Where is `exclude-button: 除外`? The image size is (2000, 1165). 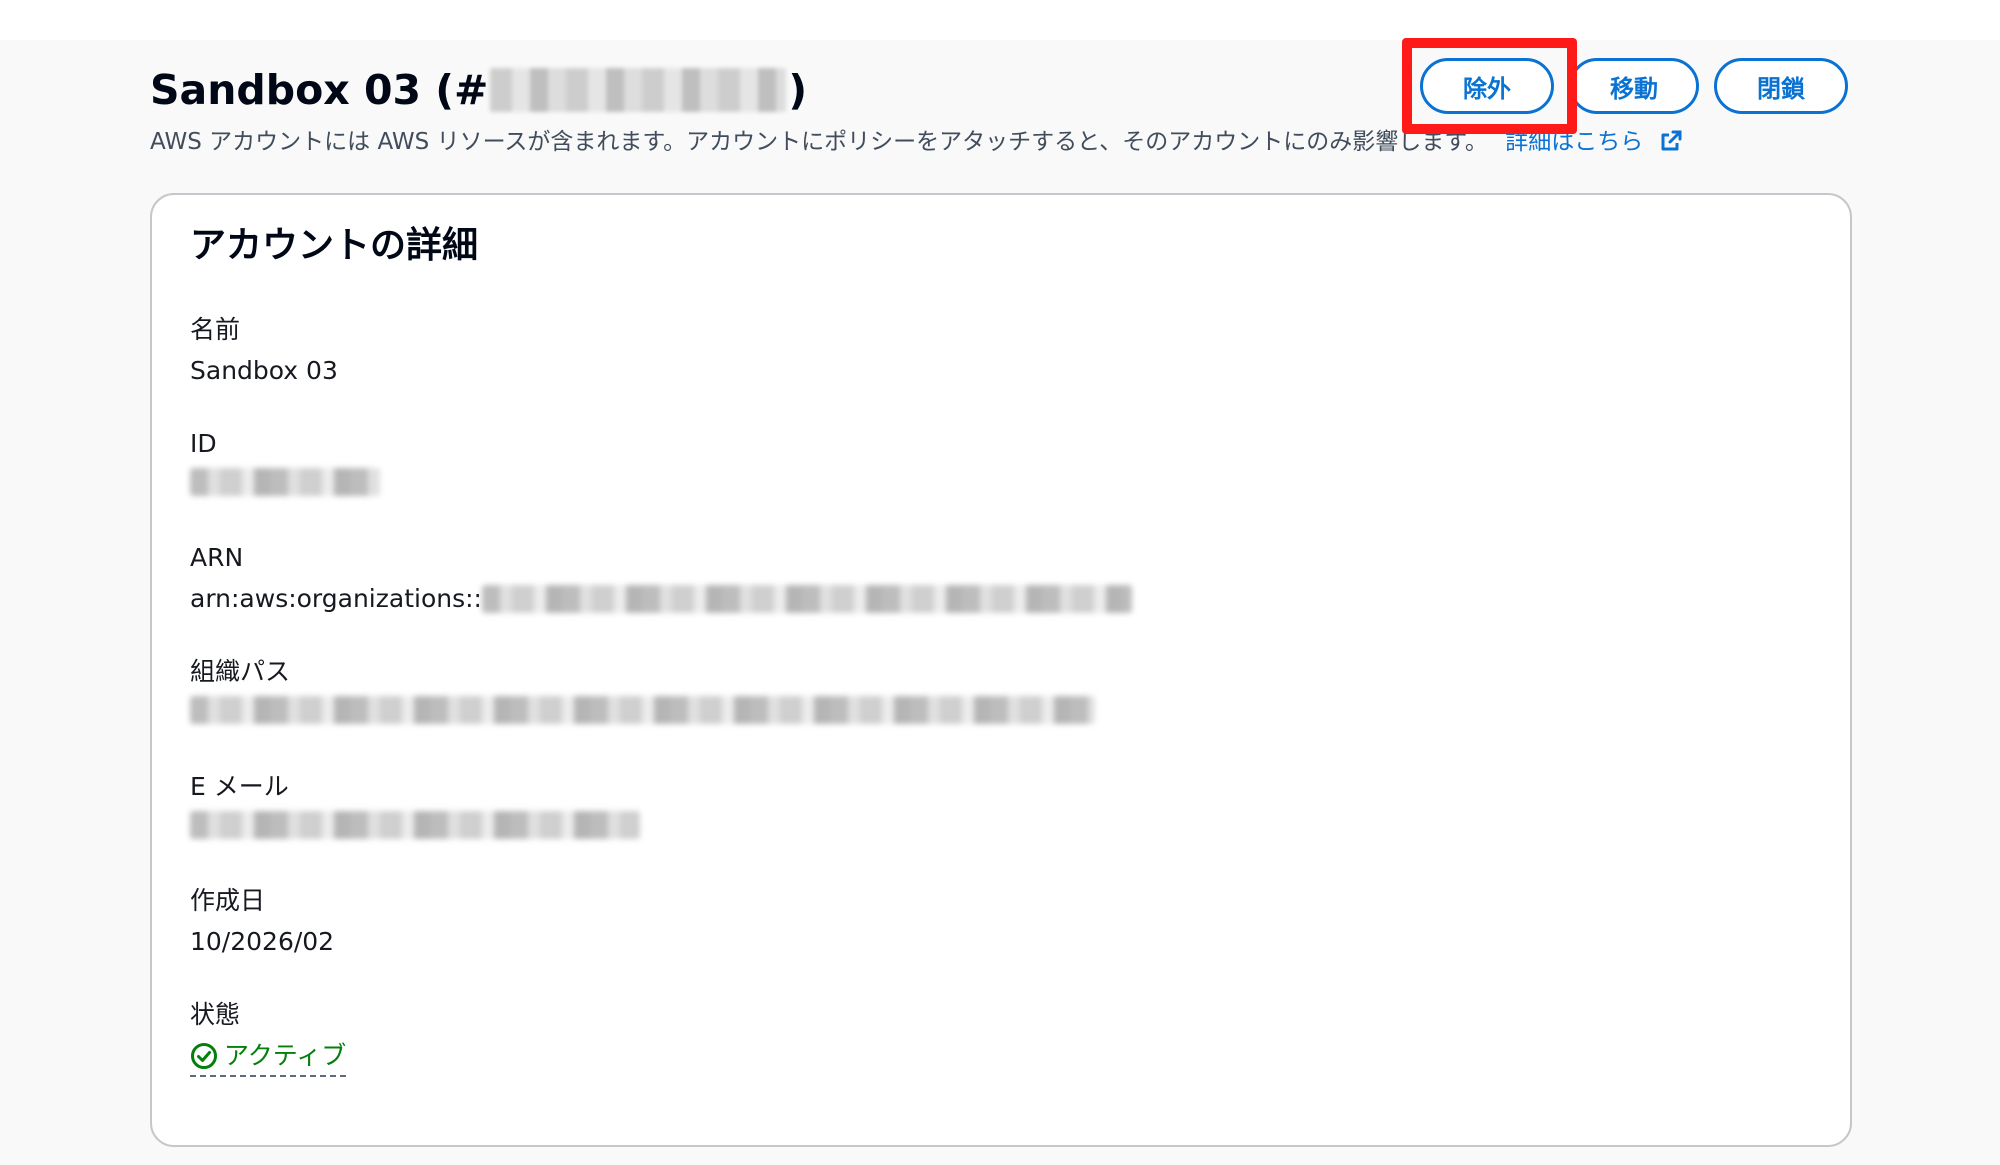
exclude-button: 除外 is located at coordinates (1487, 86).